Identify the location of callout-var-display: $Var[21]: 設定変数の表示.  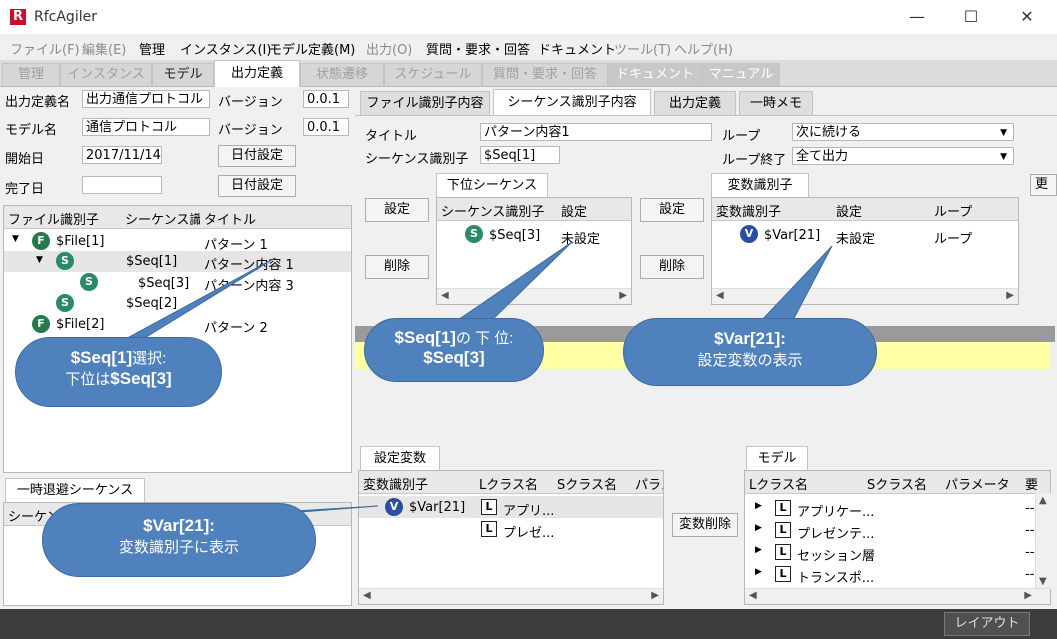
(750, 352).